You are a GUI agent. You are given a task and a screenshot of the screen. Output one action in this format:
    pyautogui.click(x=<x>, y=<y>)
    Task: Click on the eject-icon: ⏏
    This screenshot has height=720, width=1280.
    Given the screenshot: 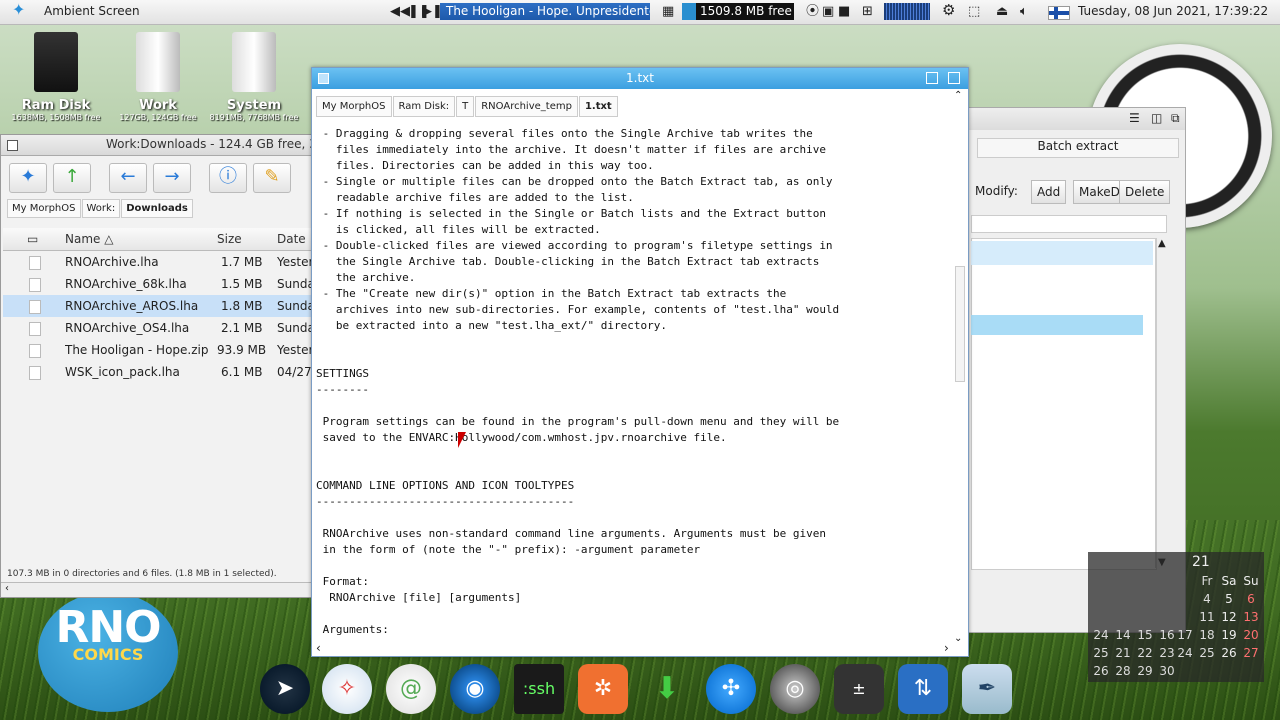 What is the action you would take?
    pyautogui.click(x=1002, y=12)
    